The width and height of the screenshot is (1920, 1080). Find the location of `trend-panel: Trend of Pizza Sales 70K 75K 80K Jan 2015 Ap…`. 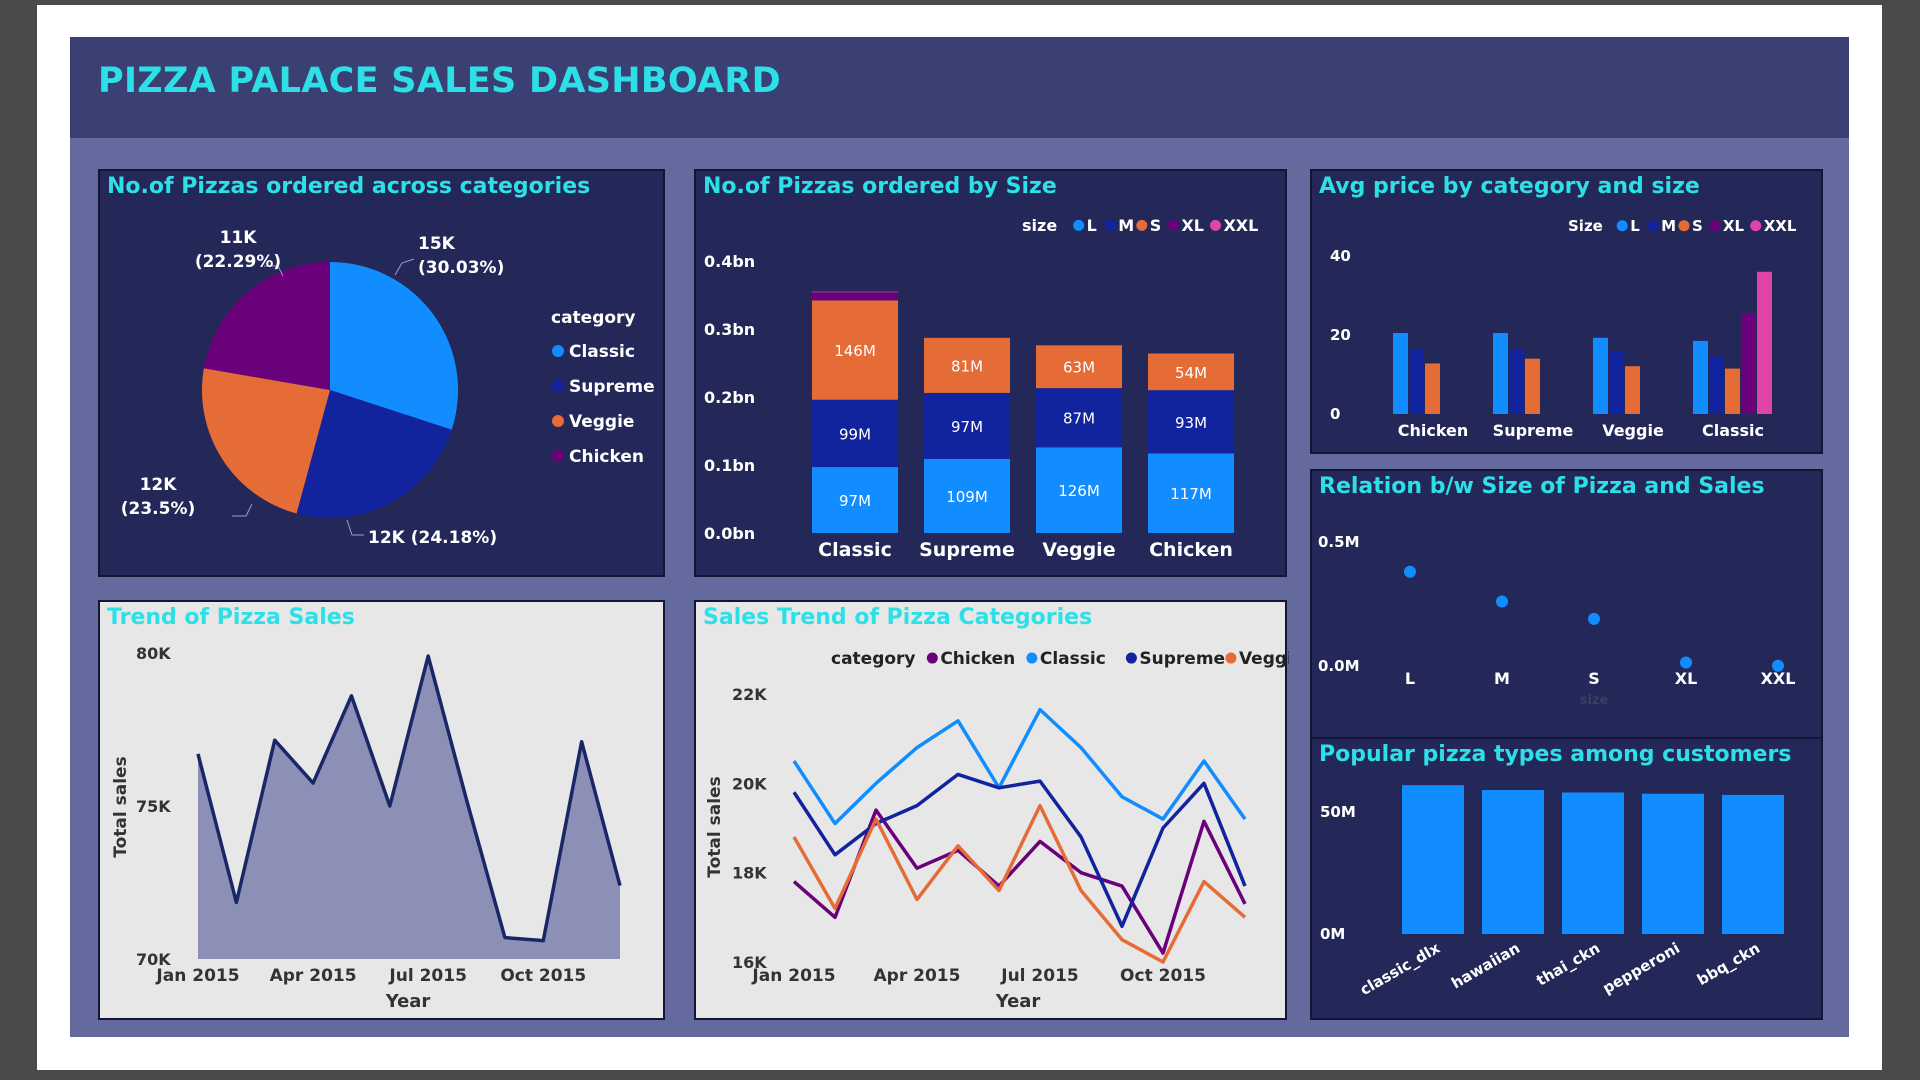

trend-panel: Trend of Pizza Sales 70K 75K 80K Jan 2015 Ap… is located at coordinates (381, 810).